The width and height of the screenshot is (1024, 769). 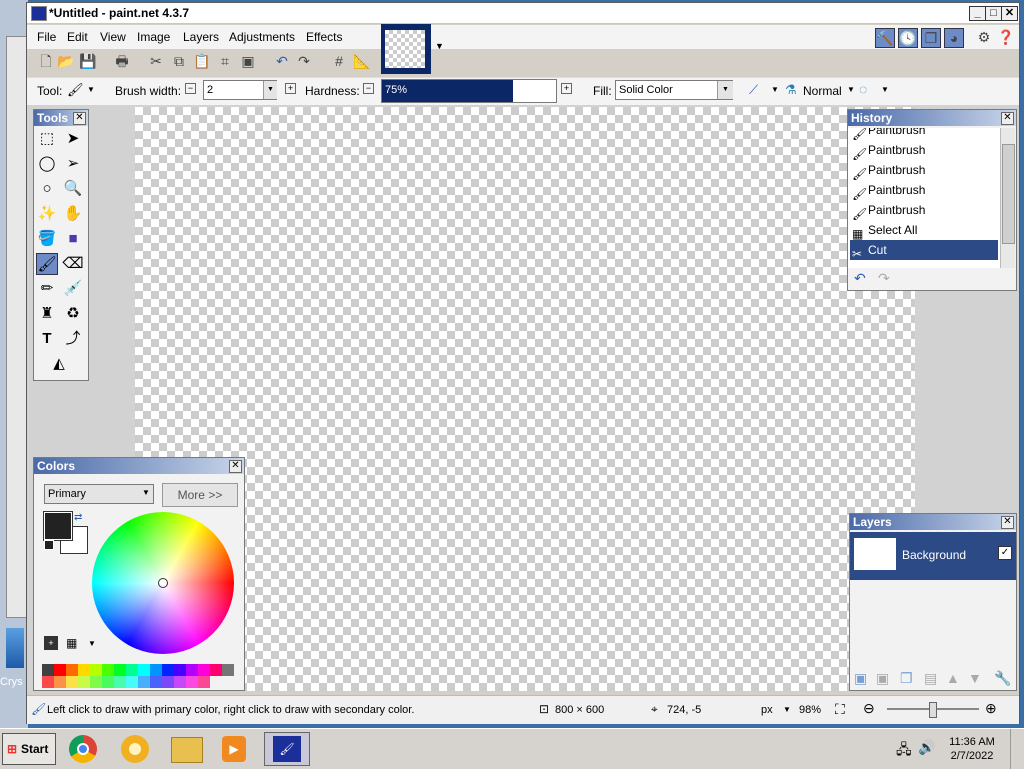 What do you see at coordinates (47, 239) in the screenshot?
I see `paint-bucket-icon: 🪣` at bounding box center [47, 239].